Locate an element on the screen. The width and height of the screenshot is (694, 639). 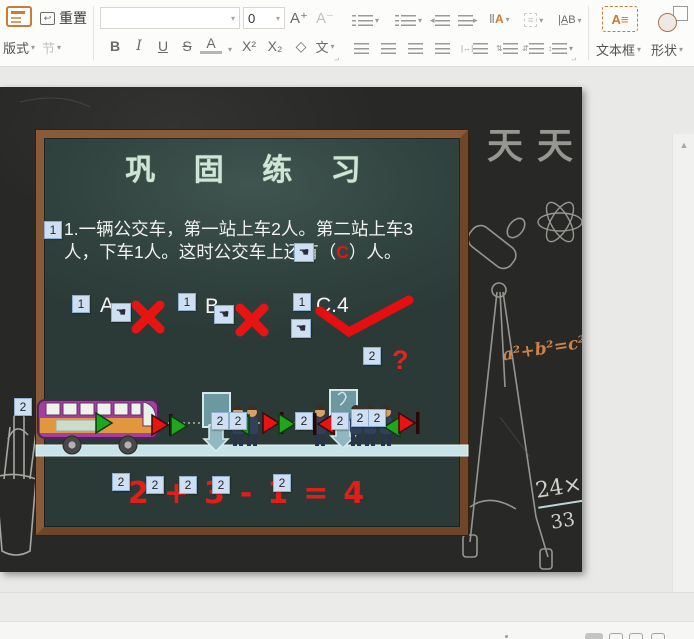
red-arrow-right is located at coordinates (162, 425).